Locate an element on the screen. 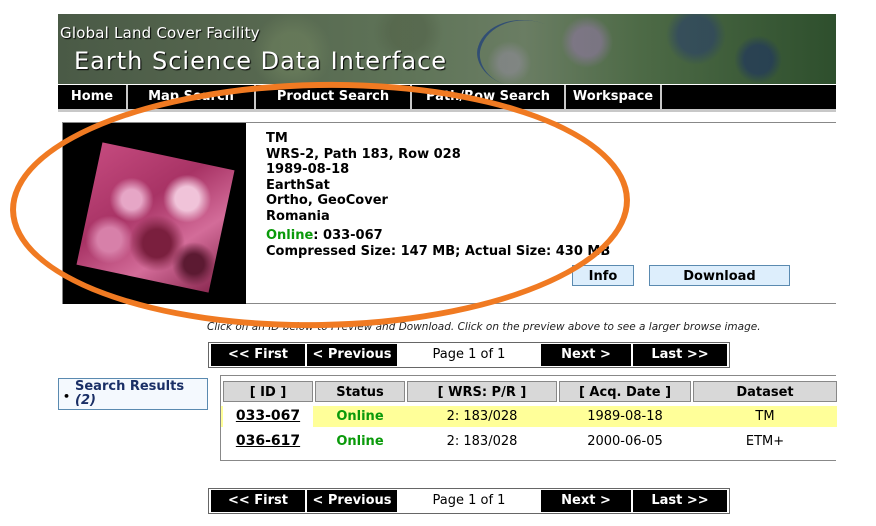 The width and height of the screenshot is (876, 526). search-results-title: Search Results is located at coordinates (129, 386).